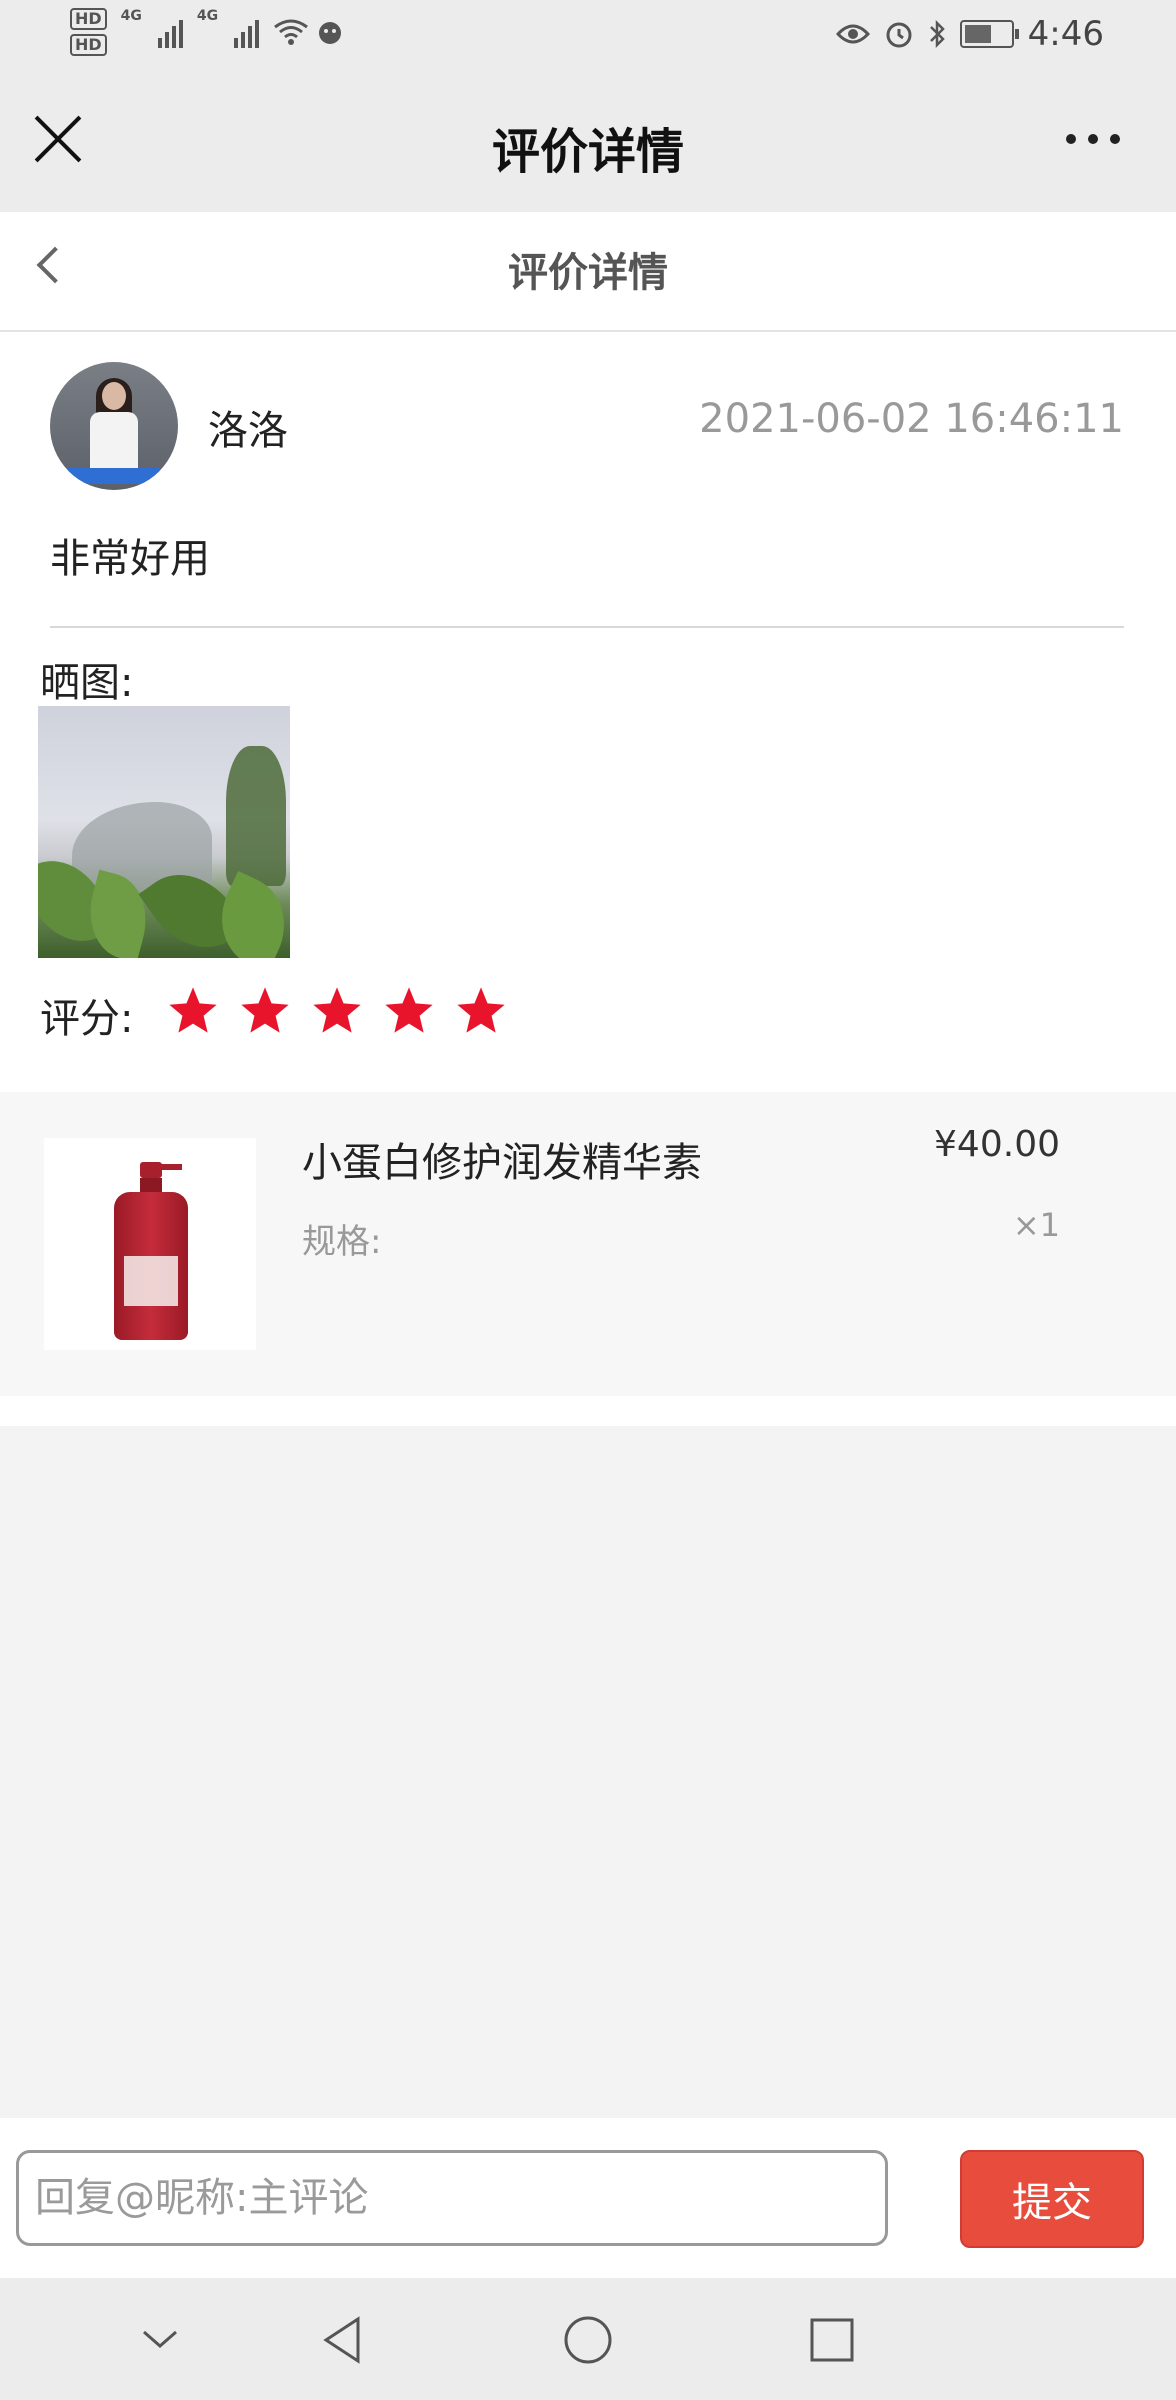 This screenshot has height=2400, width=1176. Describe the element at coordinates (911, 419) in the screenshot. I see `review-timestamp: 2021-06-02 16:46:11` at that location.